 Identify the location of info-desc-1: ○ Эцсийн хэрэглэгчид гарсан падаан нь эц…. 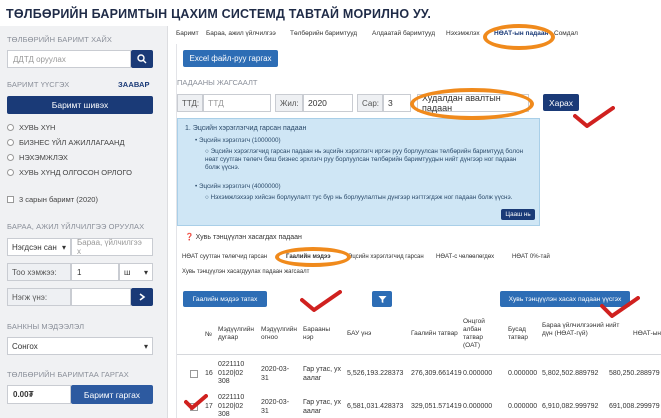
(364, 159).